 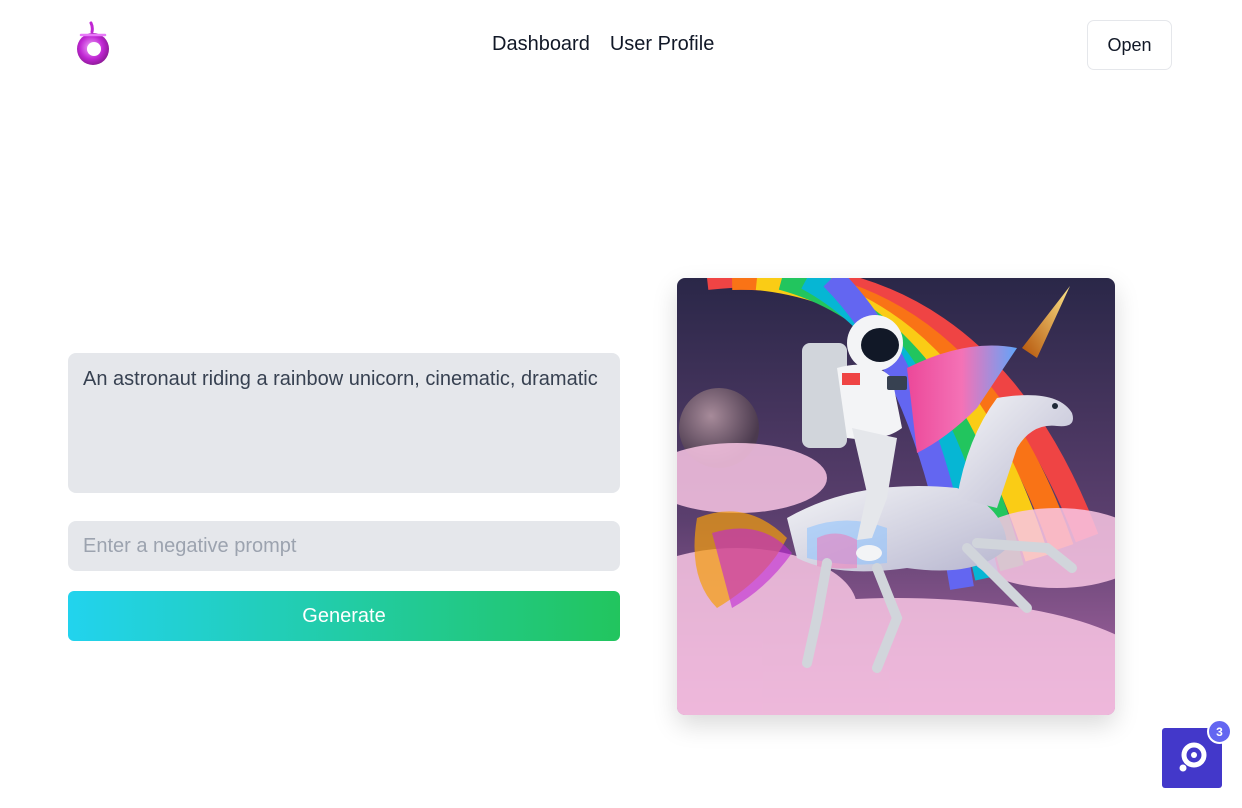 What do you see at coordinates (541, 44) in the screenshot?
I see `nav-dashboard: Dashboard` at bounding box center [541, 44].